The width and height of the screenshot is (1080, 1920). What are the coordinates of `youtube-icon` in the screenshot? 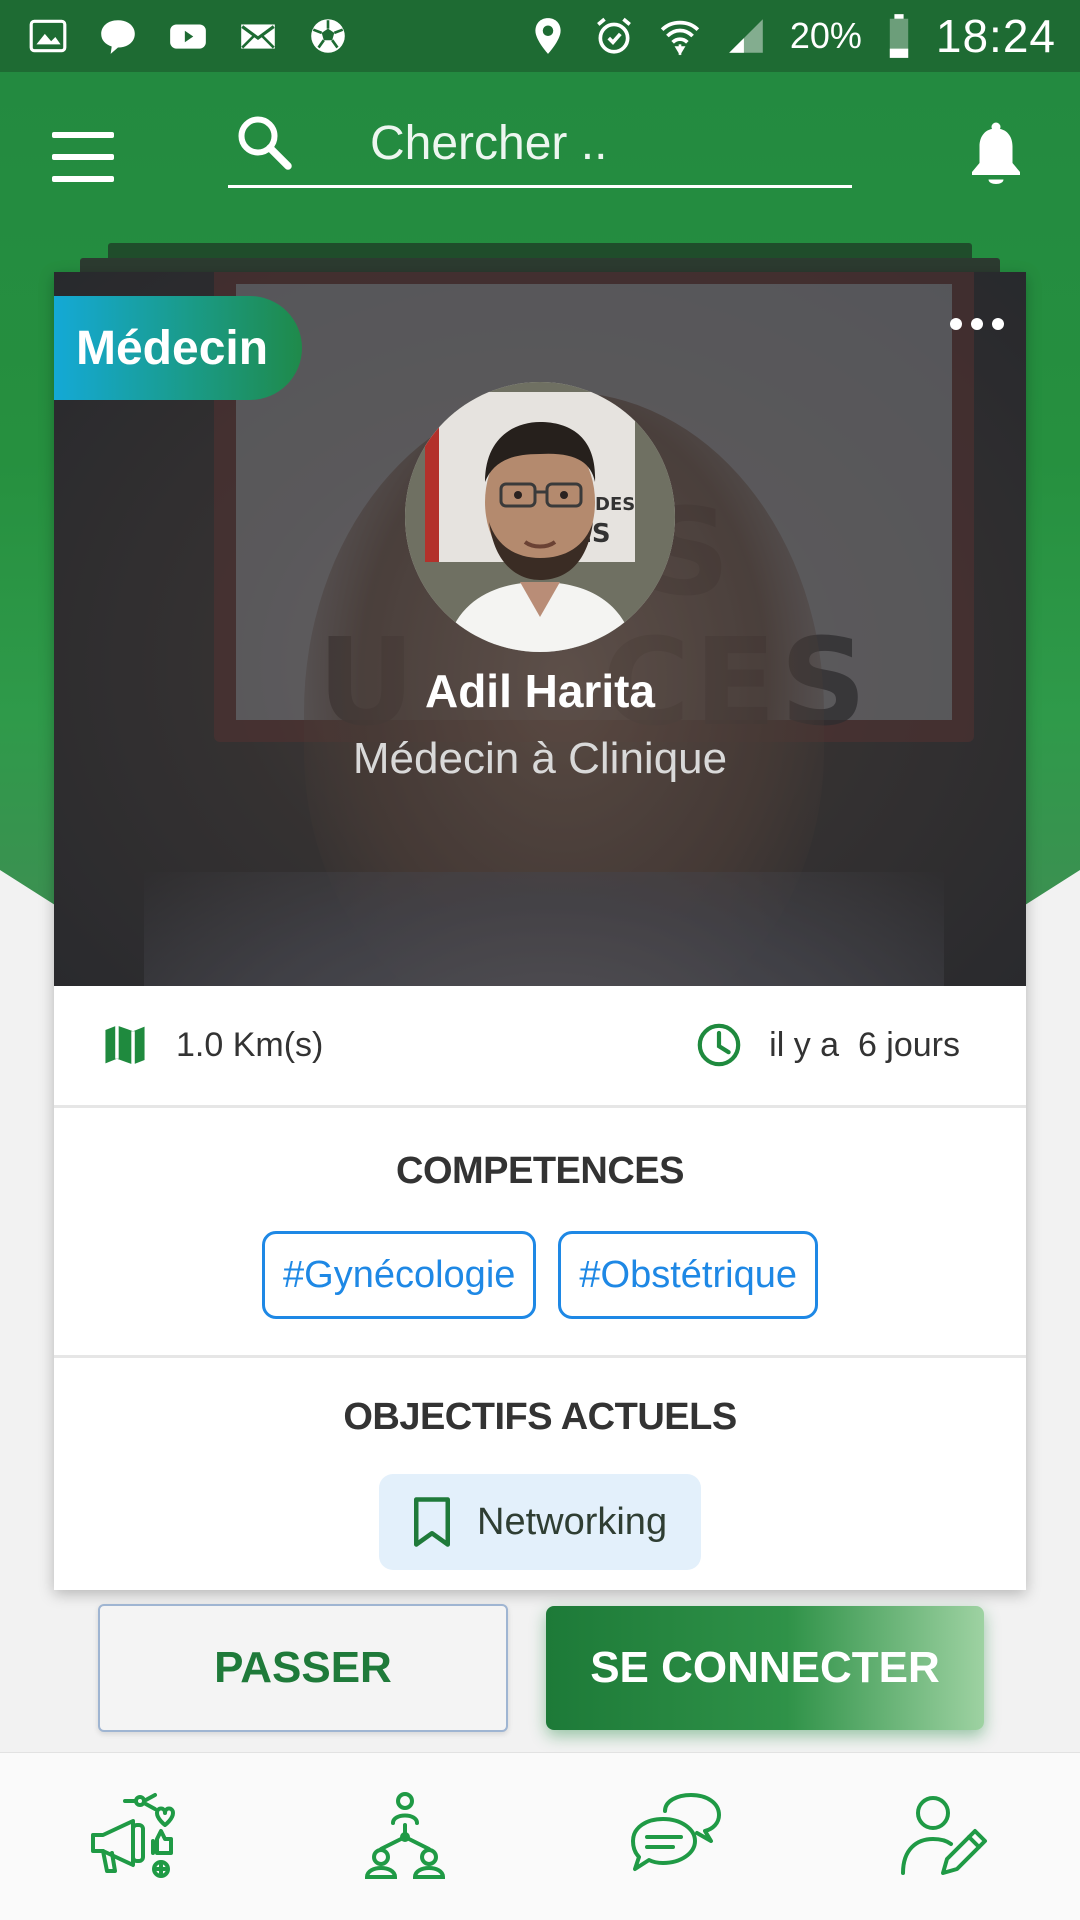 It's located at (188, 36).